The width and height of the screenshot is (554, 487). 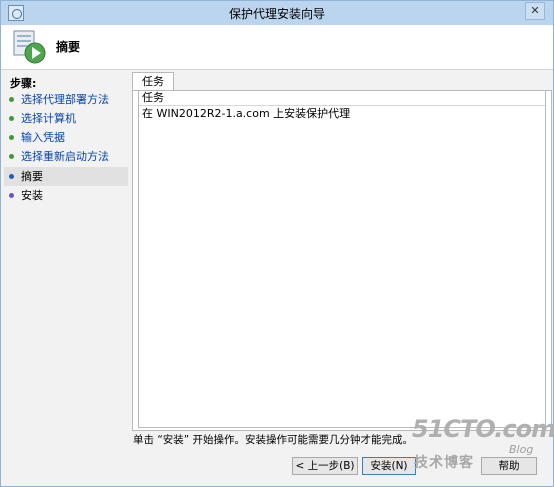 I want to click on step-item-deploy-method: 选择代理部署方法, so click(x=66, y=99).